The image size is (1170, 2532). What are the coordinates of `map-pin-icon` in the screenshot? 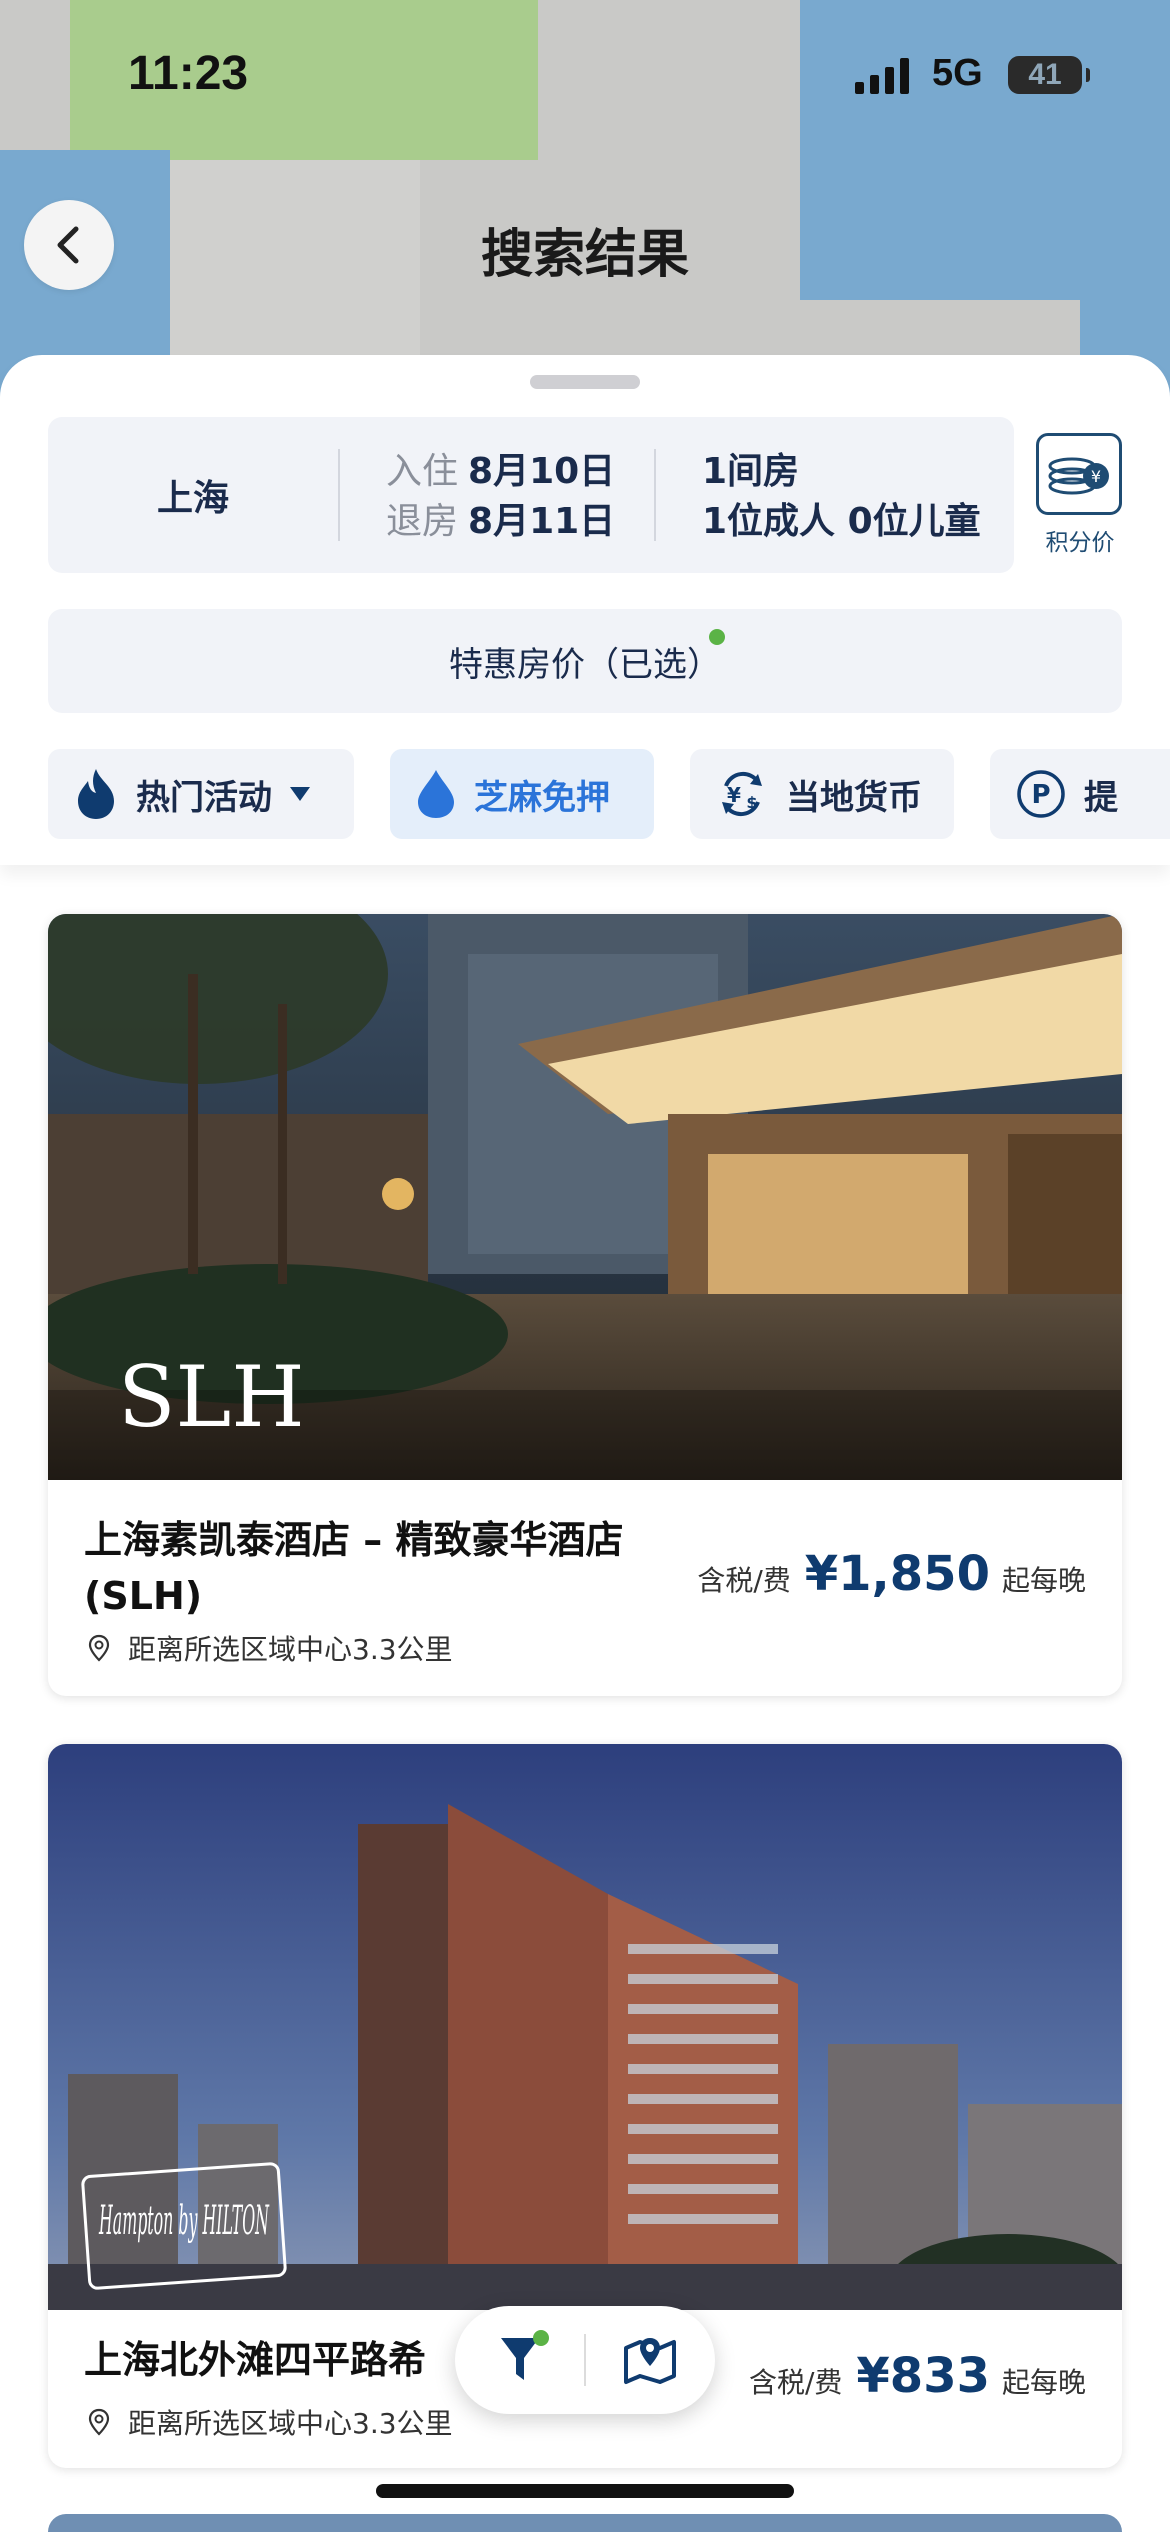 It's located at (650, 2361).